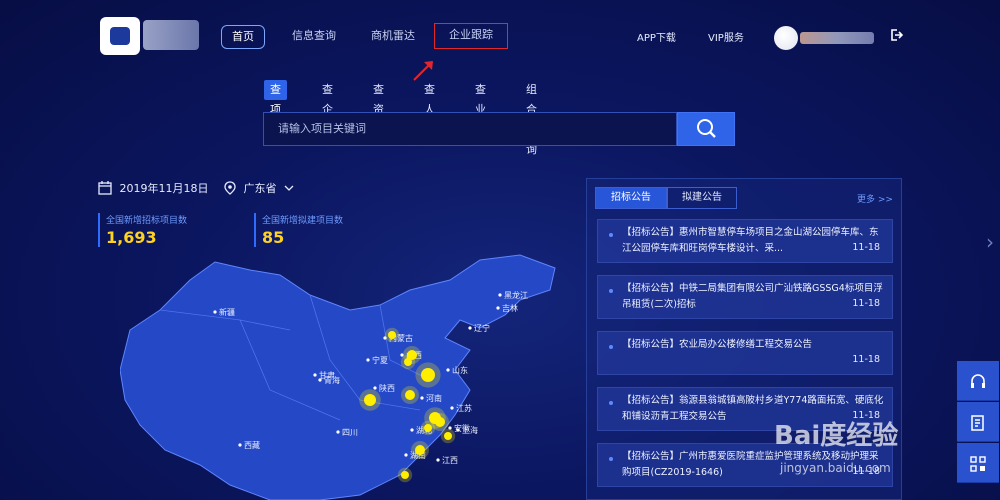 This screenshot has width=1000, height=500. I want to click on site-logo, so click(120, 36).